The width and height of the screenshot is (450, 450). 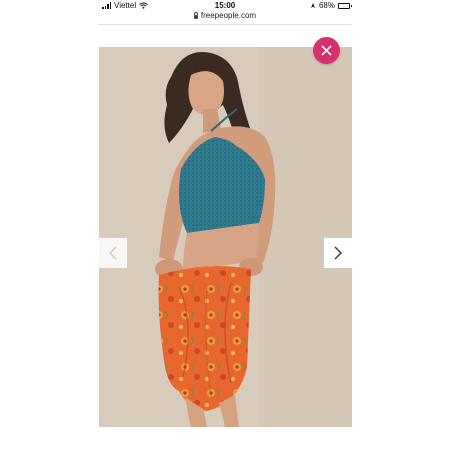 I want to click on url-bar: freepeople.com, so click(x=225, y=15).